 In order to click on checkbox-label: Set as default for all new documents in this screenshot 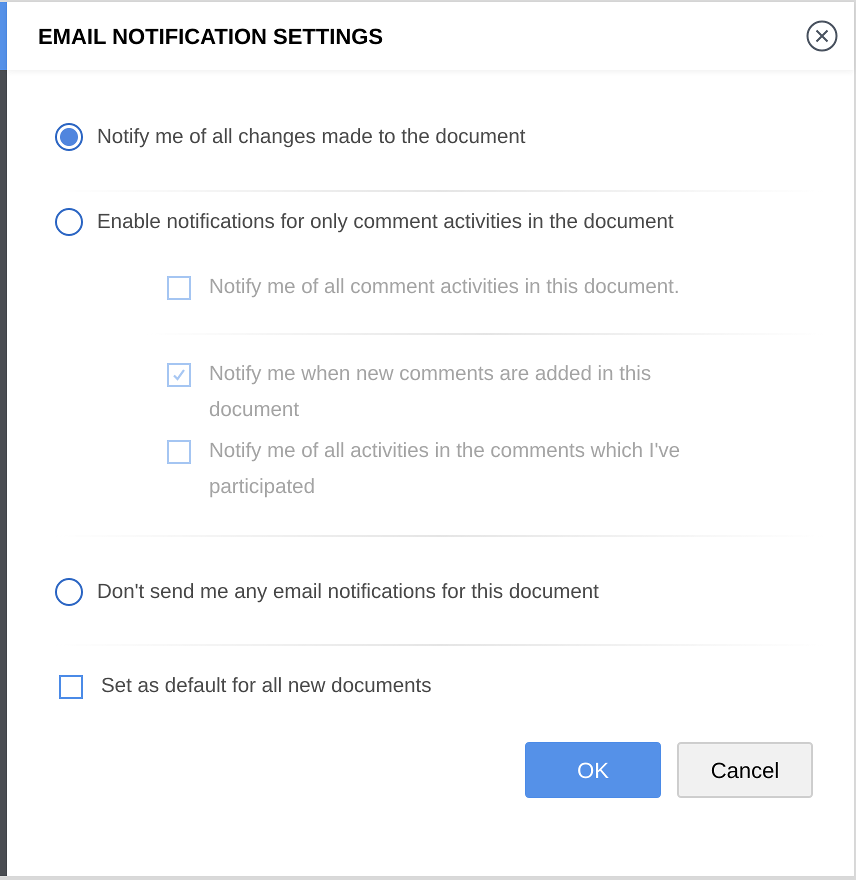, I will do `click(266, 686)`.